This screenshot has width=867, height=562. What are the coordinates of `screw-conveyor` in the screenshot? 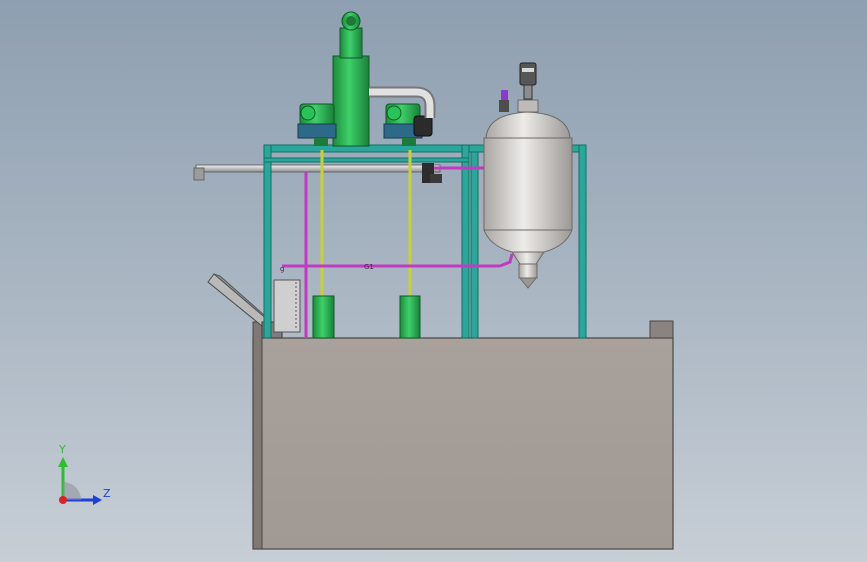 It's located at (317, 172).